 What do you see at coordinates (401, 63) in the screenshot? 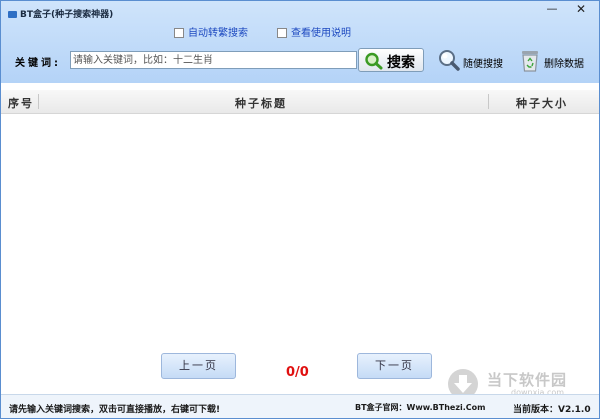
I see `search-button-label: 搜索` at bounding box center [401, 63].